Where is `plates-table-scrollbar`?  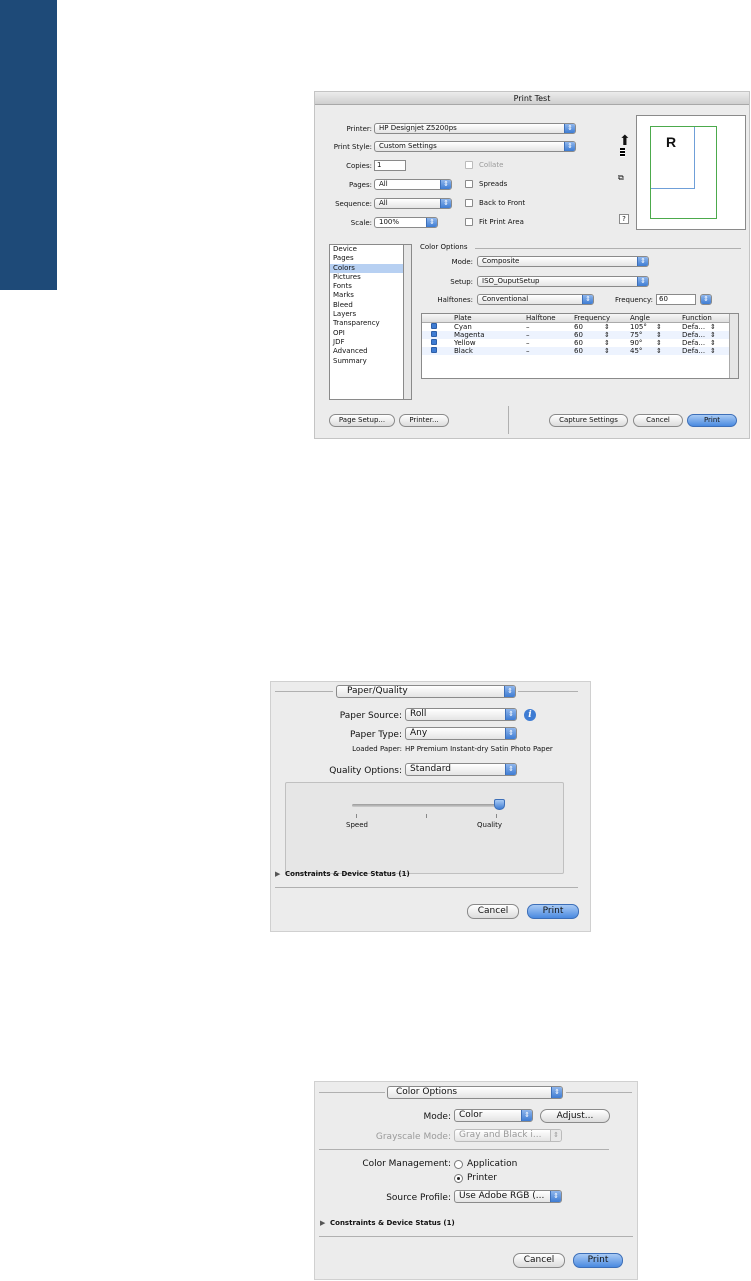
plates-table-scrollbar is located at coordinates (733, 346).